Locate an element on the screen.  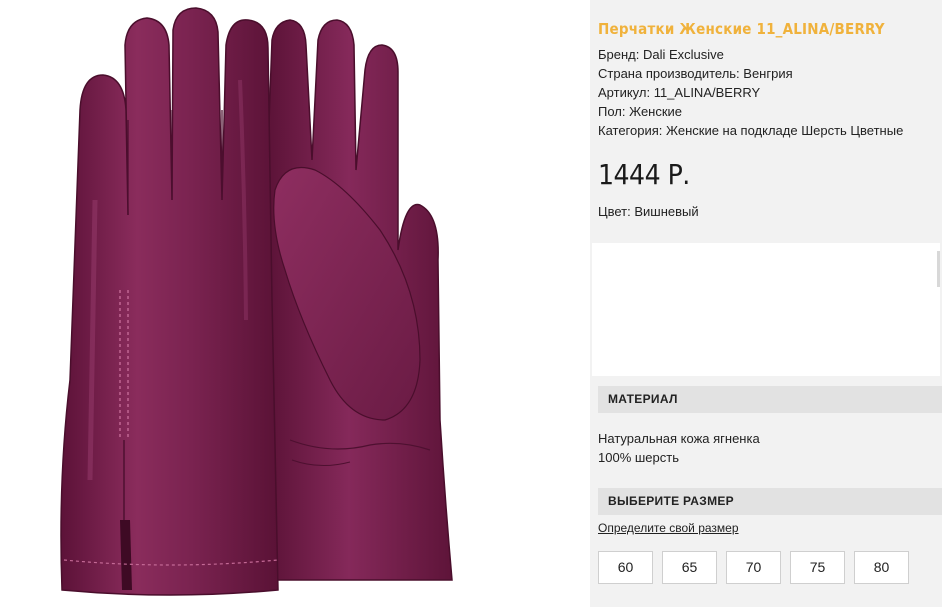
size-guide-link: Определите свой размер is located at coordinates (668, 528).